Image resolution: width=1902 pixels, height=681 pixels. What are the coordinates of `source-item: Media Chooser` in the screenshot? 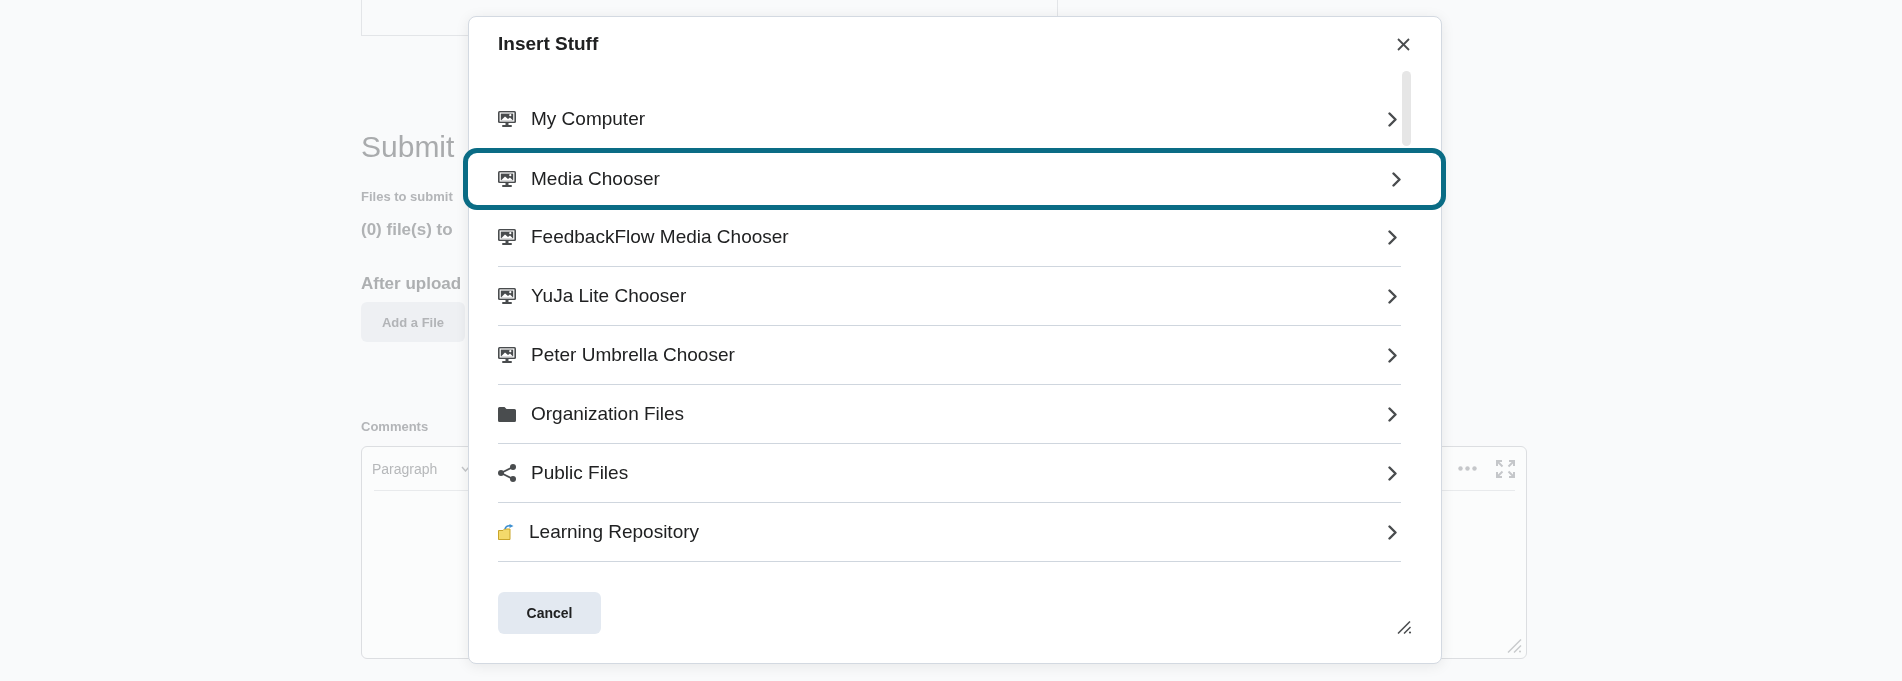 It's located at (954, 179).